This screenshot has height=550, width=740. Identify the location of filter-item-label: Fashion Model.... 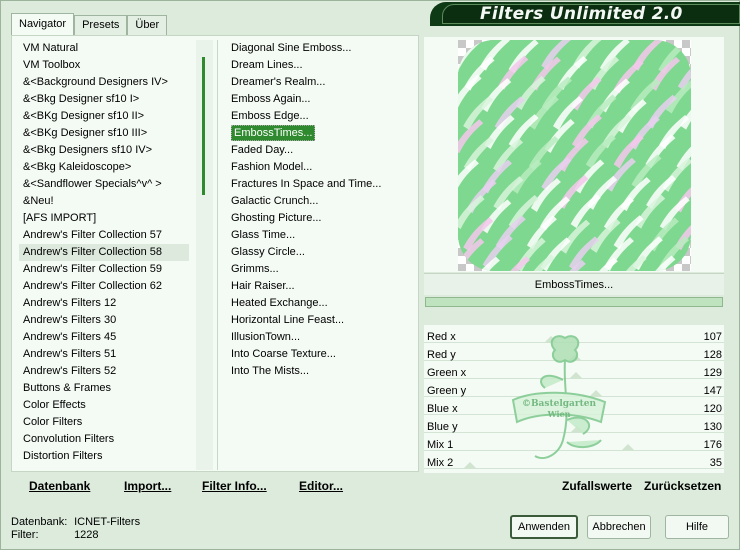
(272, 167).